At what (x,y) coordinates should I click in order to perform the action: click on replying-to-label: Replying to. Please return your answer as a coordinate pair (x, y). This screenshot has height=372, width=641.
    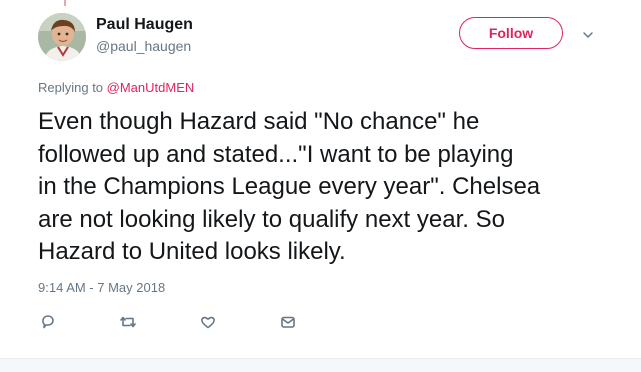
    Looking at the image, I should click on (72, 87).